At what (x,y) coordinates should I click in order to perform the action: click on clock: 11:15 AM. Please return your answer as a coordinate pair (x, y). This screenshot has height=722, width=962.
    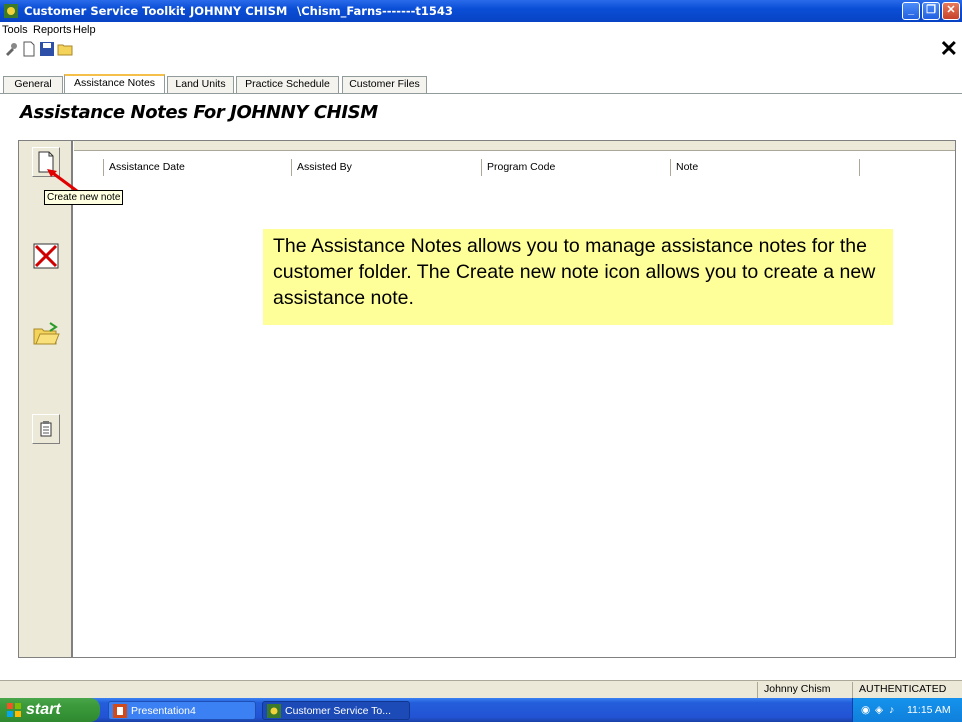
    Looking at the image, I should click on (929, 710).